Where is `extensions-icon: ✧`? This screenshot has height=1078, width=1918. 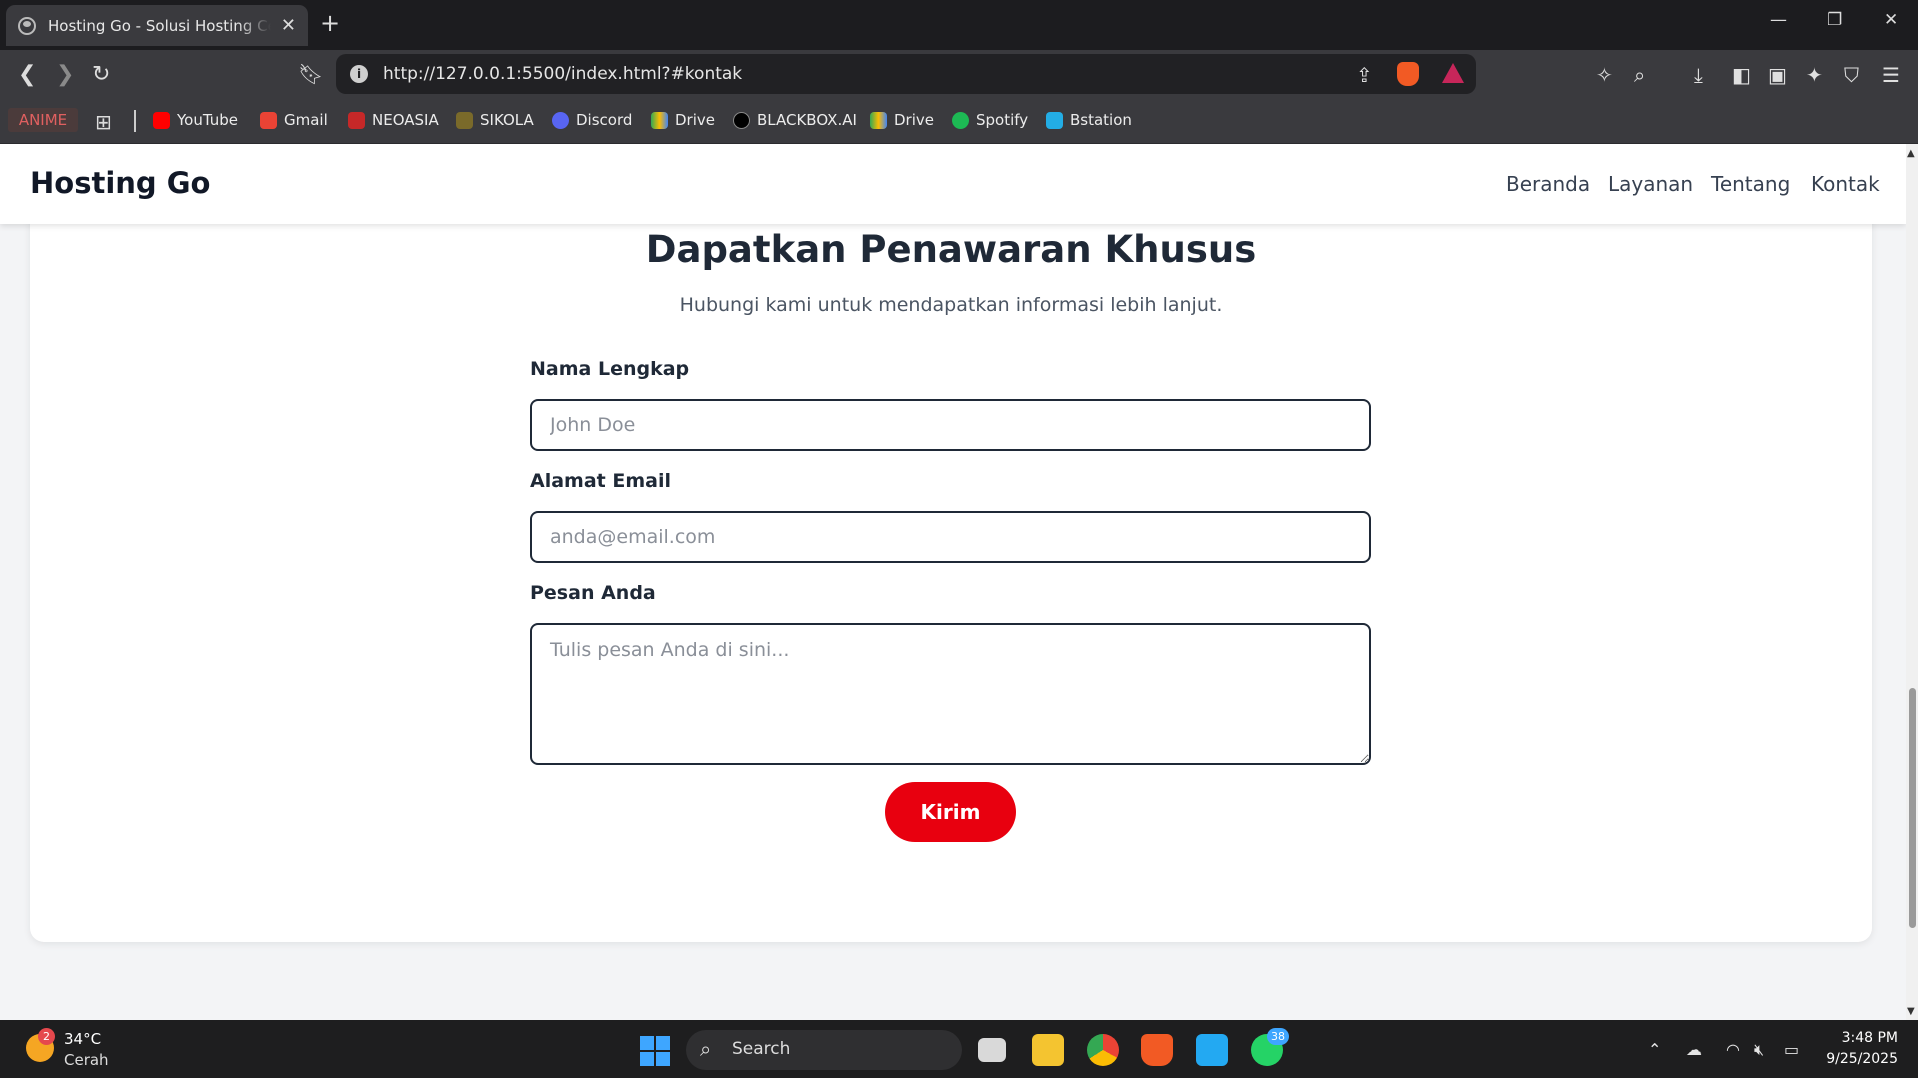
extensions-icon: ✧ is located at coordinates (1604, 75).